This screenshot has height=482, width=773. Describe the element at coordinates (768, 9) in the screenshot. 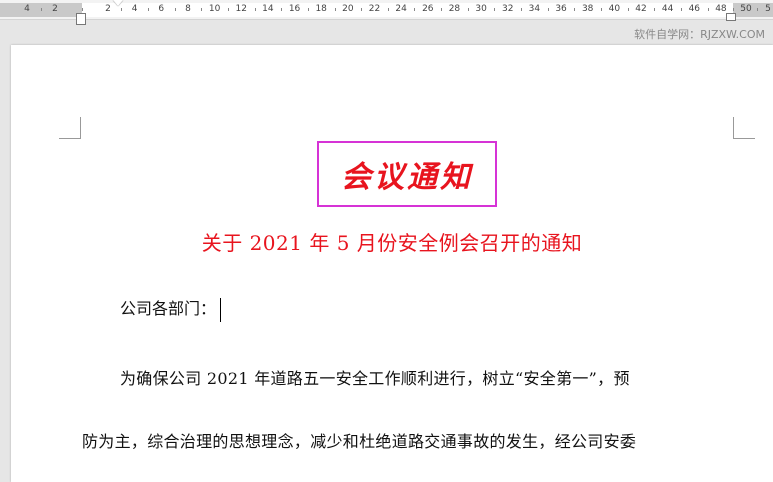

I see `ruler-number: 5` at that location.